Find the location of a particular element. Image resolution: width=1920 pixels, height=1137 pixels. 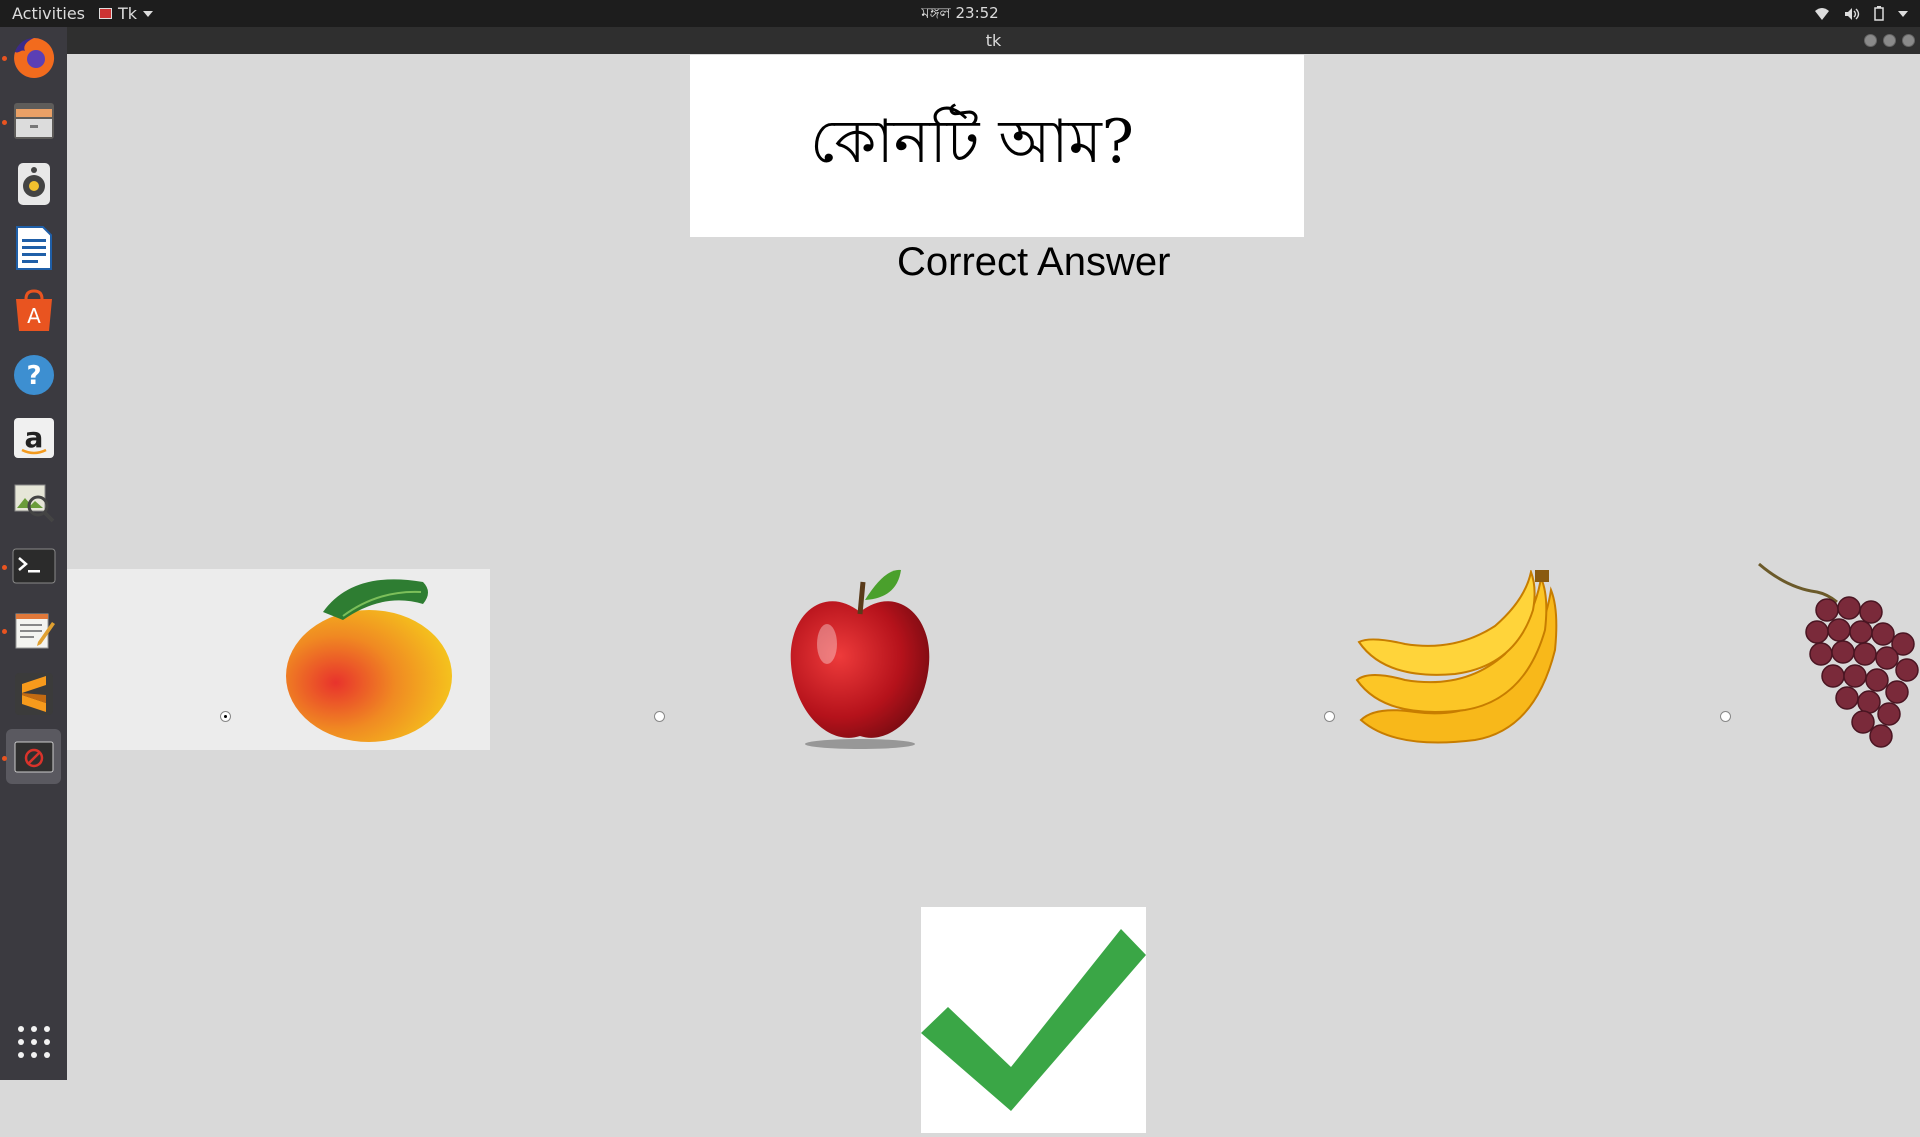

apple-image is located at coordinates (860, 657).